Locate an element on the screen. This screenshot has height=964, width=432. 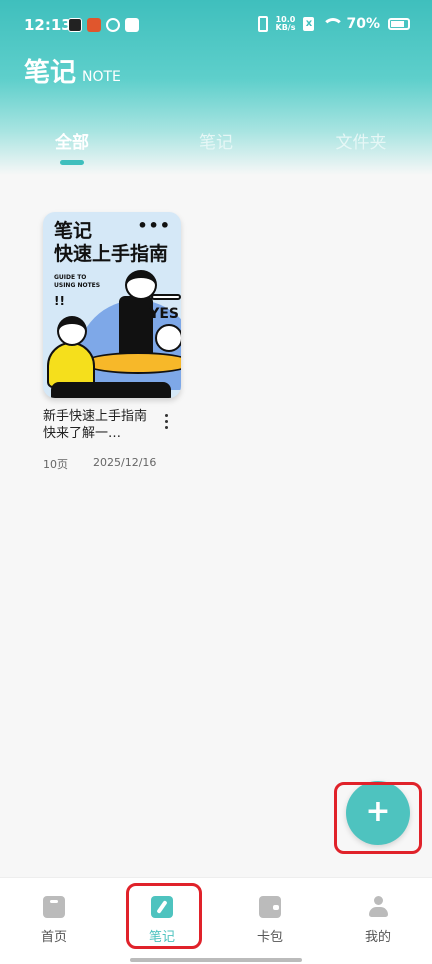
home-icon is located at coordinates (54, 907).